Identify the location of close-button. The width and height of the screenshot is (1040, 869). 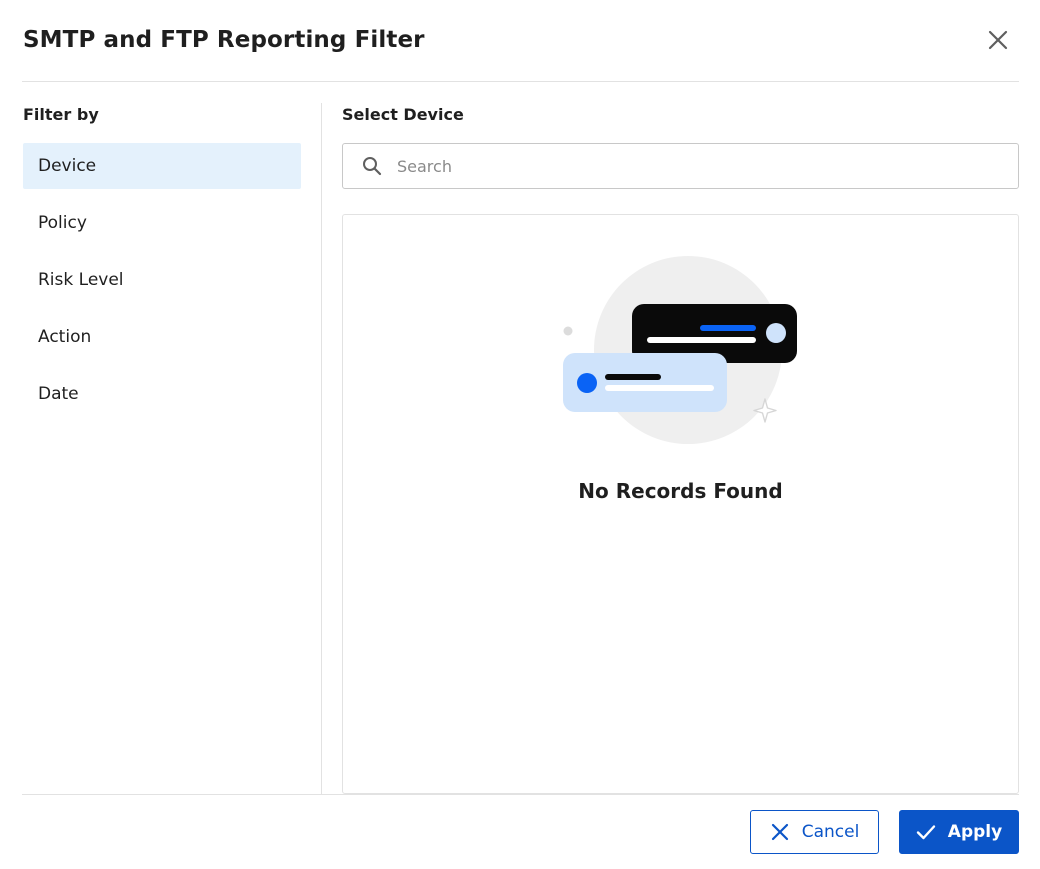
(998, 40).